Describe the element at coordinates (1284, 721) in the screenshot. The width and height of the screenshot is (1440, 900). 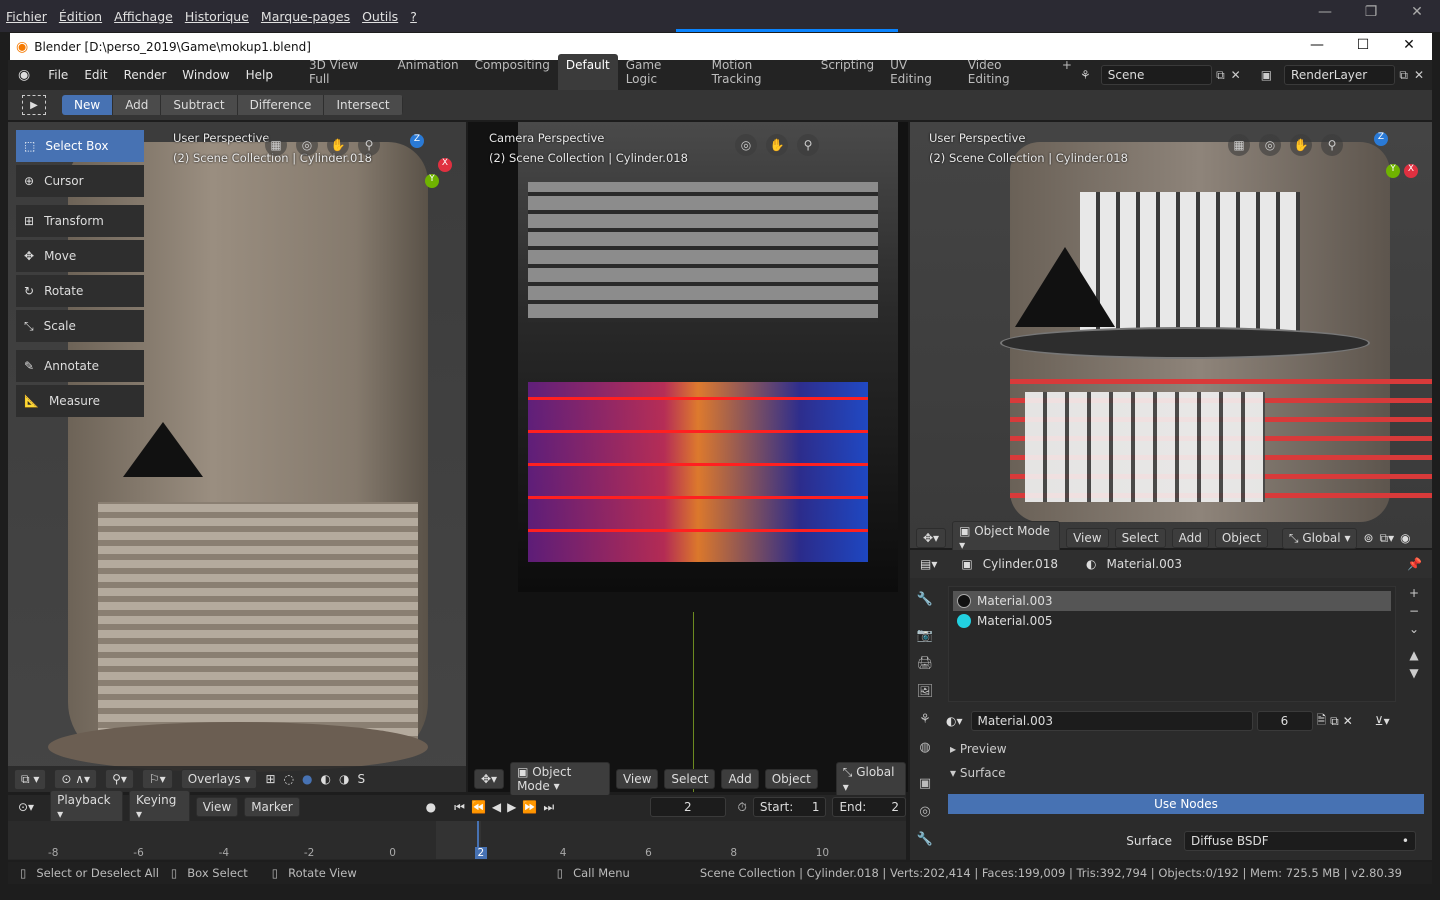
I see `material-users: 6` at that location.